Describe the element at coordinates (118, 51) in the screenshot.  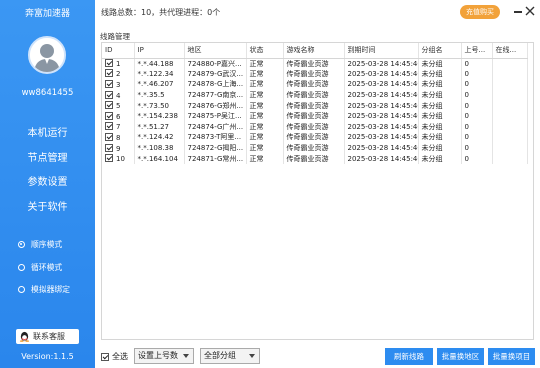
I see `column-header: ID` at that location.